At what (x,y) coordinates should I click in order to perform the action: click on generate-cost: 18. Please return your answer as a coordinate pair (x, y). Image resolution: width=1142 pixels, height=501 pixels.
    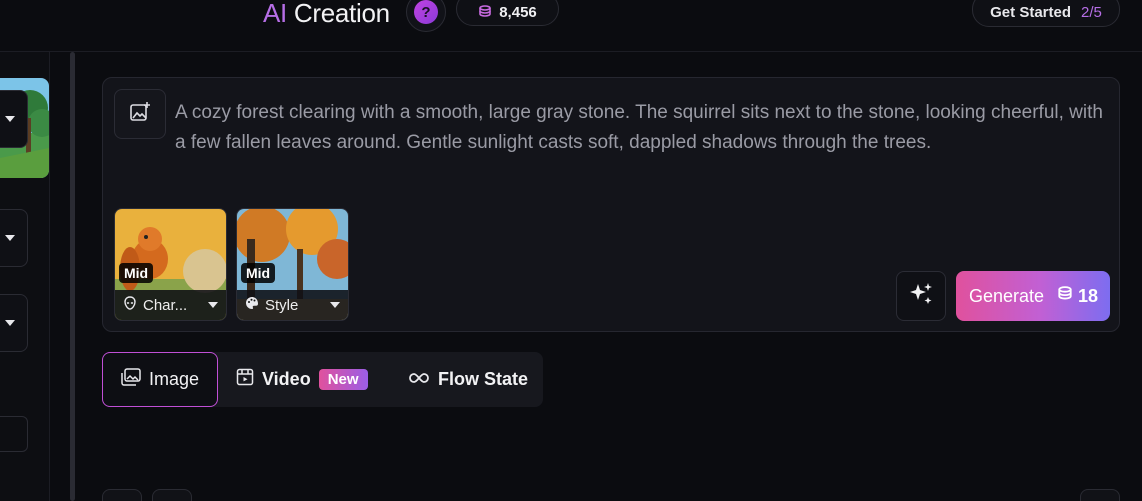
    Looking at the image, I should click on (1077, 296).